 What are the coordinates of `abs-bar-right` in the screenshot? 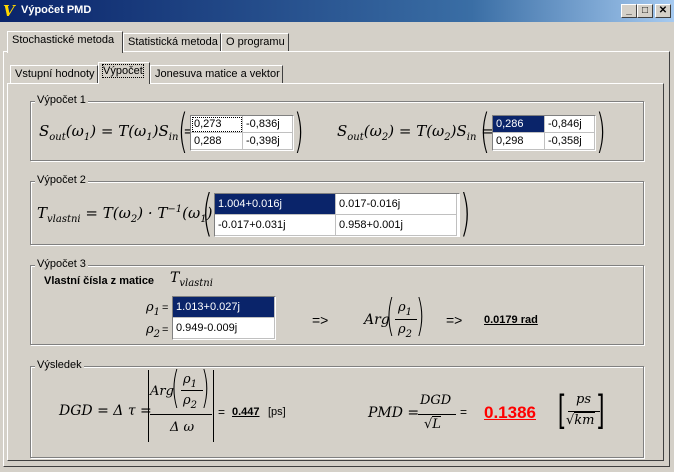 It's located at (213, 406).